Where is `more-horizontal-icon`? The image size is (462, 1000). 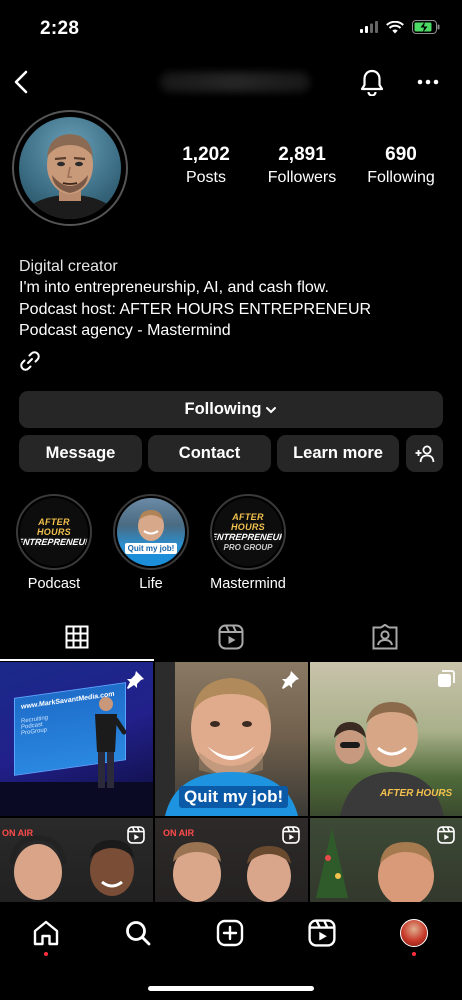 more-horizontal-icon is located at coordinates (428, 82).